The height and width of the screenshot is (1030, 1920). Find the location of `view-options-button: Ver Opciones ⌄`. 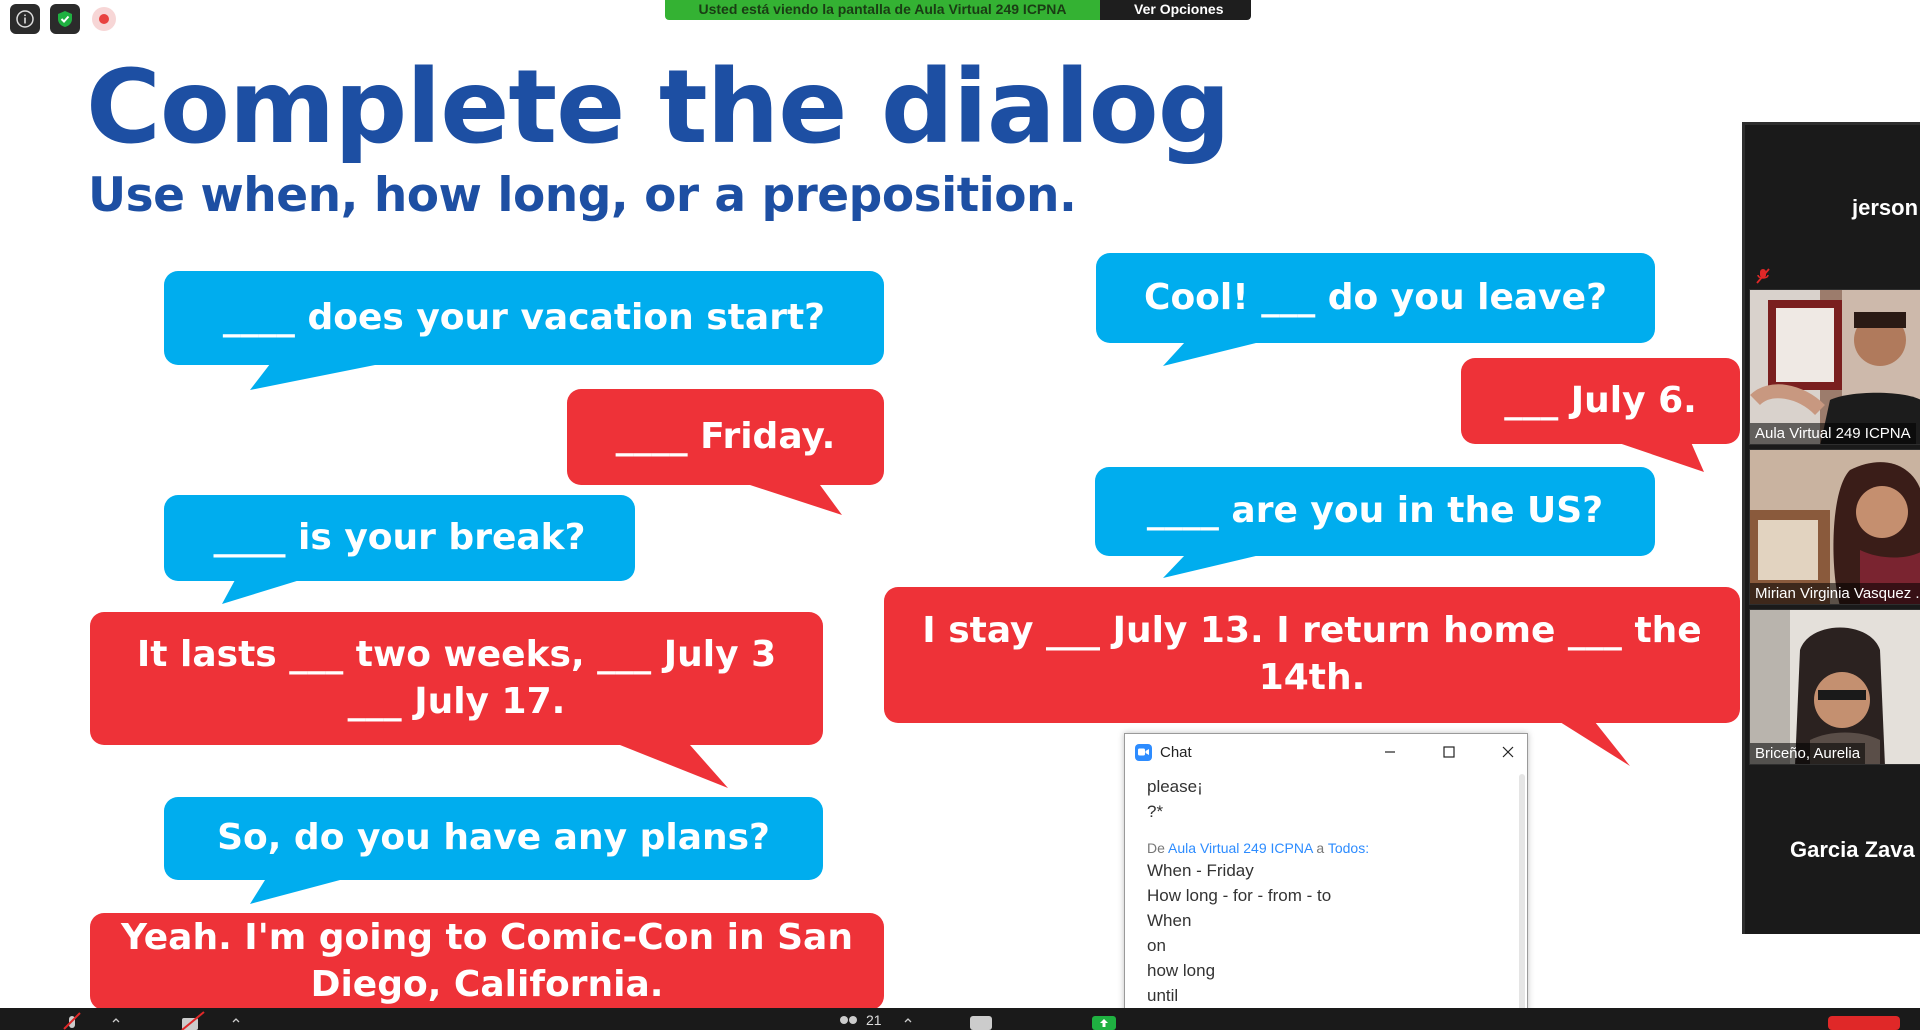

view-options-button: Ver Opciones ⌄ is located at coordinates (1175, 10).